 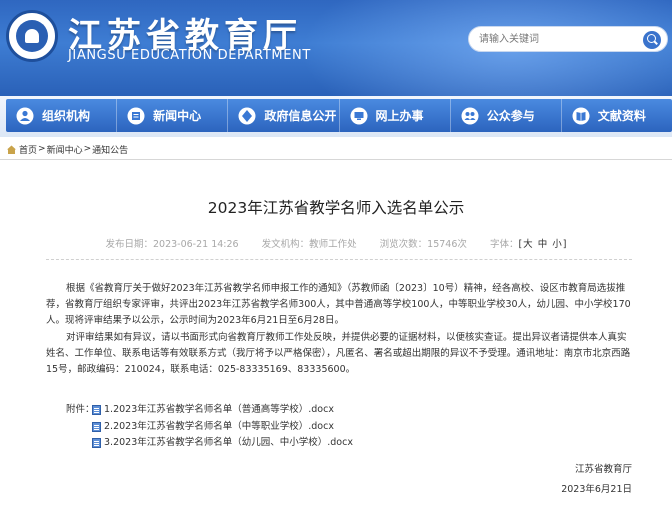 What do you see at coordinates (581, 116) in the screenshot?
I see `documents-icon` at bounding box center [581, 116].